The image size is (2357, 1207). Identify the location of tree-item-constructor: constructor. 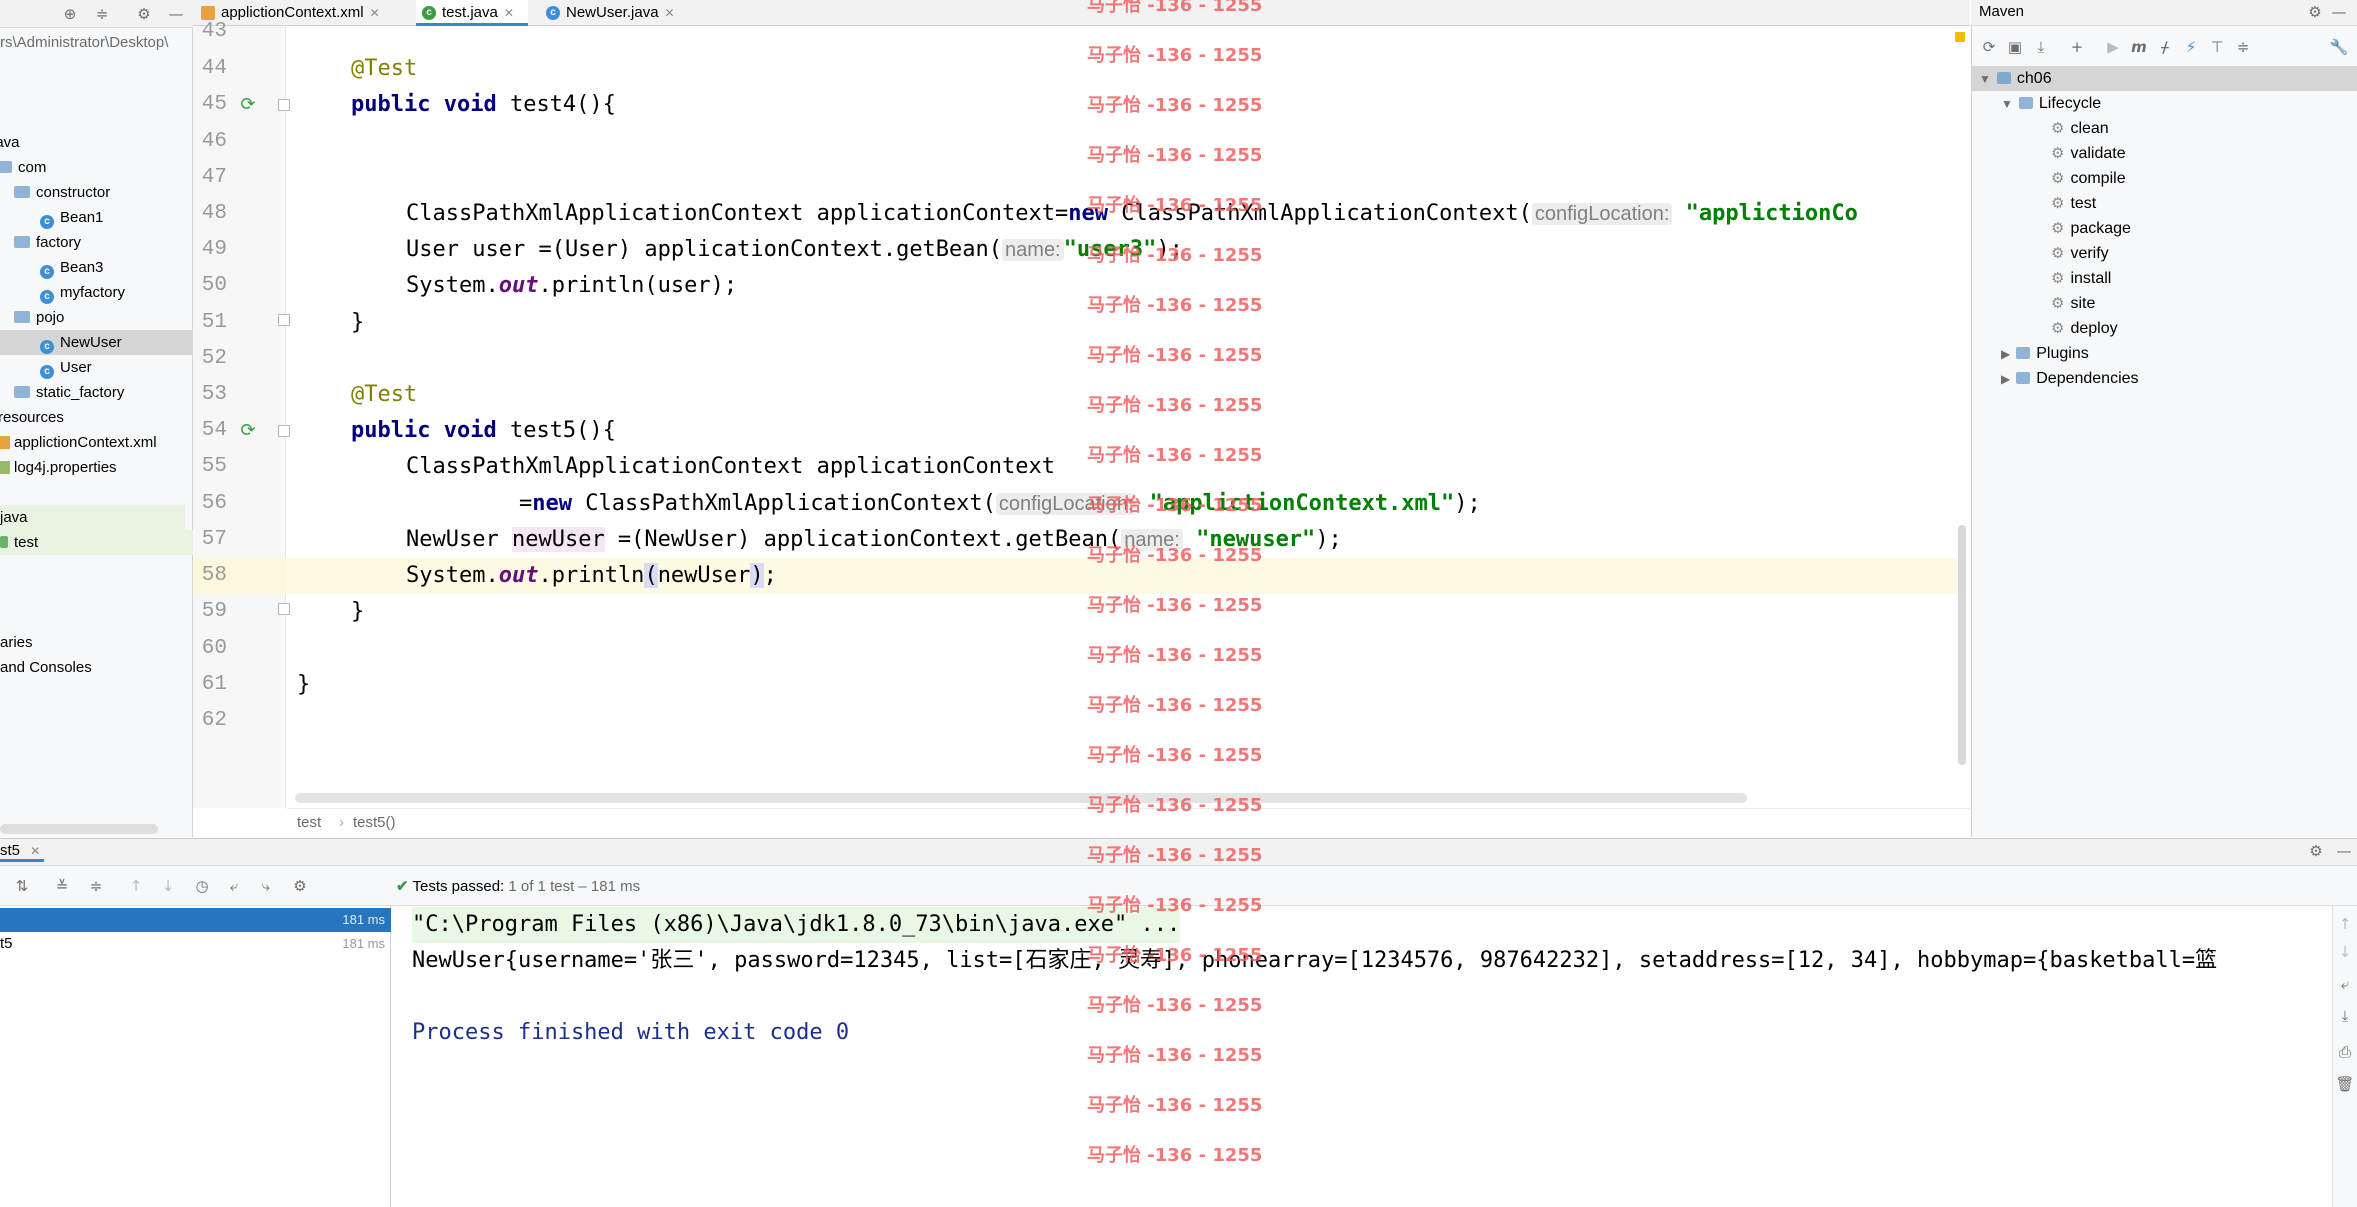
(110, 192).